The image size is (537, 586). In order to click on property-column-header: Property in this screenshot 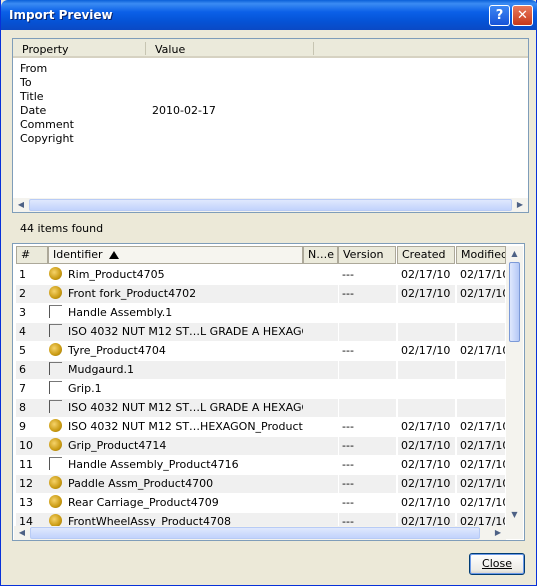, I will do `click(45, 49)`.